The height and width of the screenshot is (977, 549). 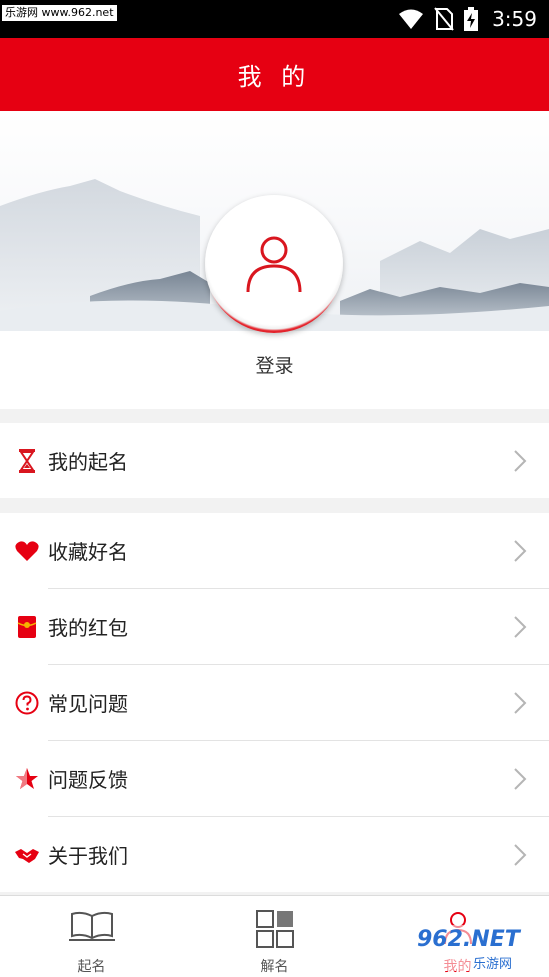 I want to click on menu-item-label: 我的起名, so click(x=88, y=462).